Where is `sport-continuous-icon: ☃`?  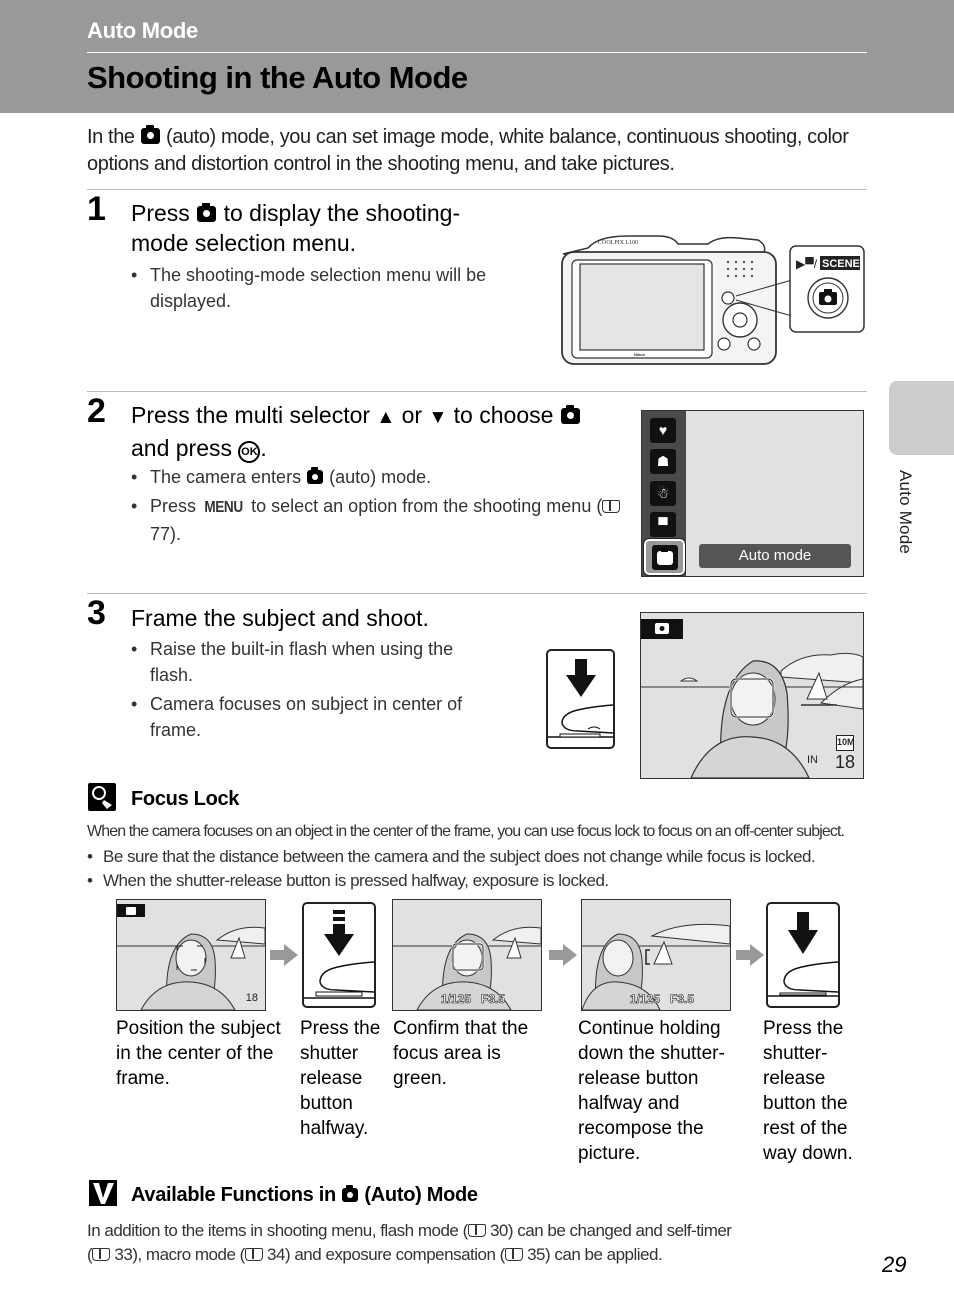 sport-continuous-icon: ☃ is located at coordinates (663, 493).